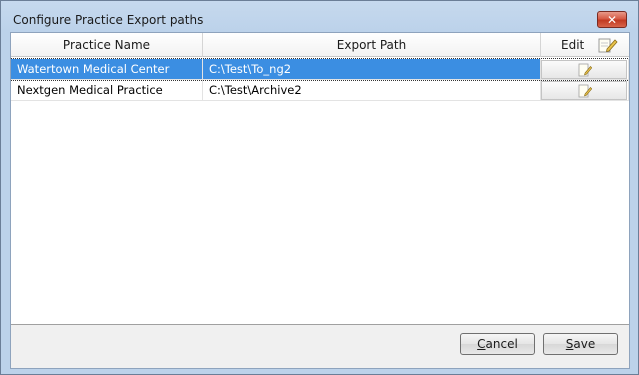  I want to click on export-path-cell: C:\Test\Archive2, so click(372, 90).